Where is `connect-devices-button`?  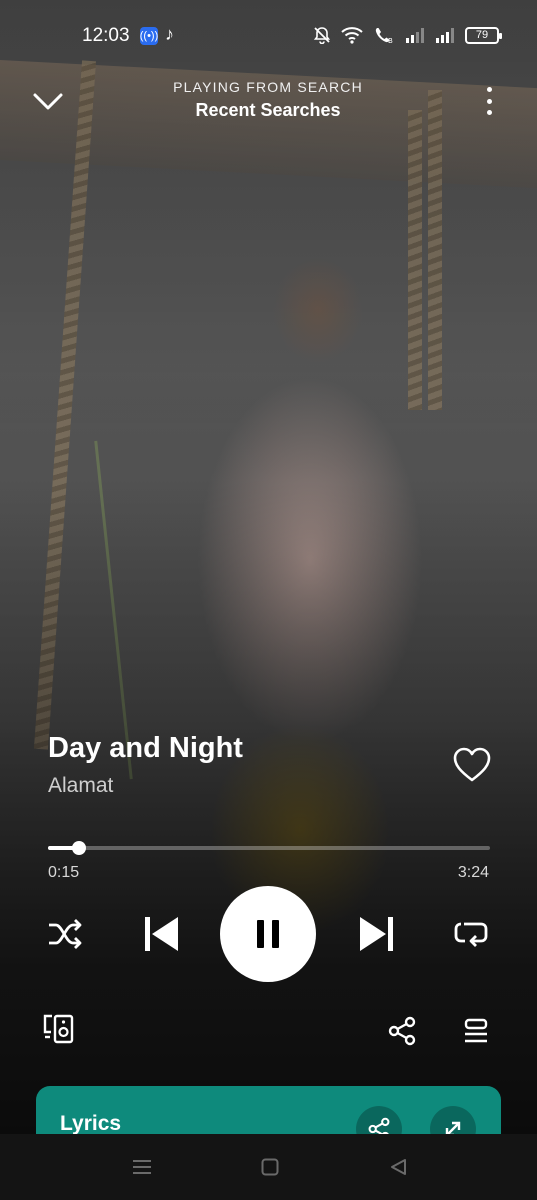
connect-devices-button is located at coordinates (59, 1029).